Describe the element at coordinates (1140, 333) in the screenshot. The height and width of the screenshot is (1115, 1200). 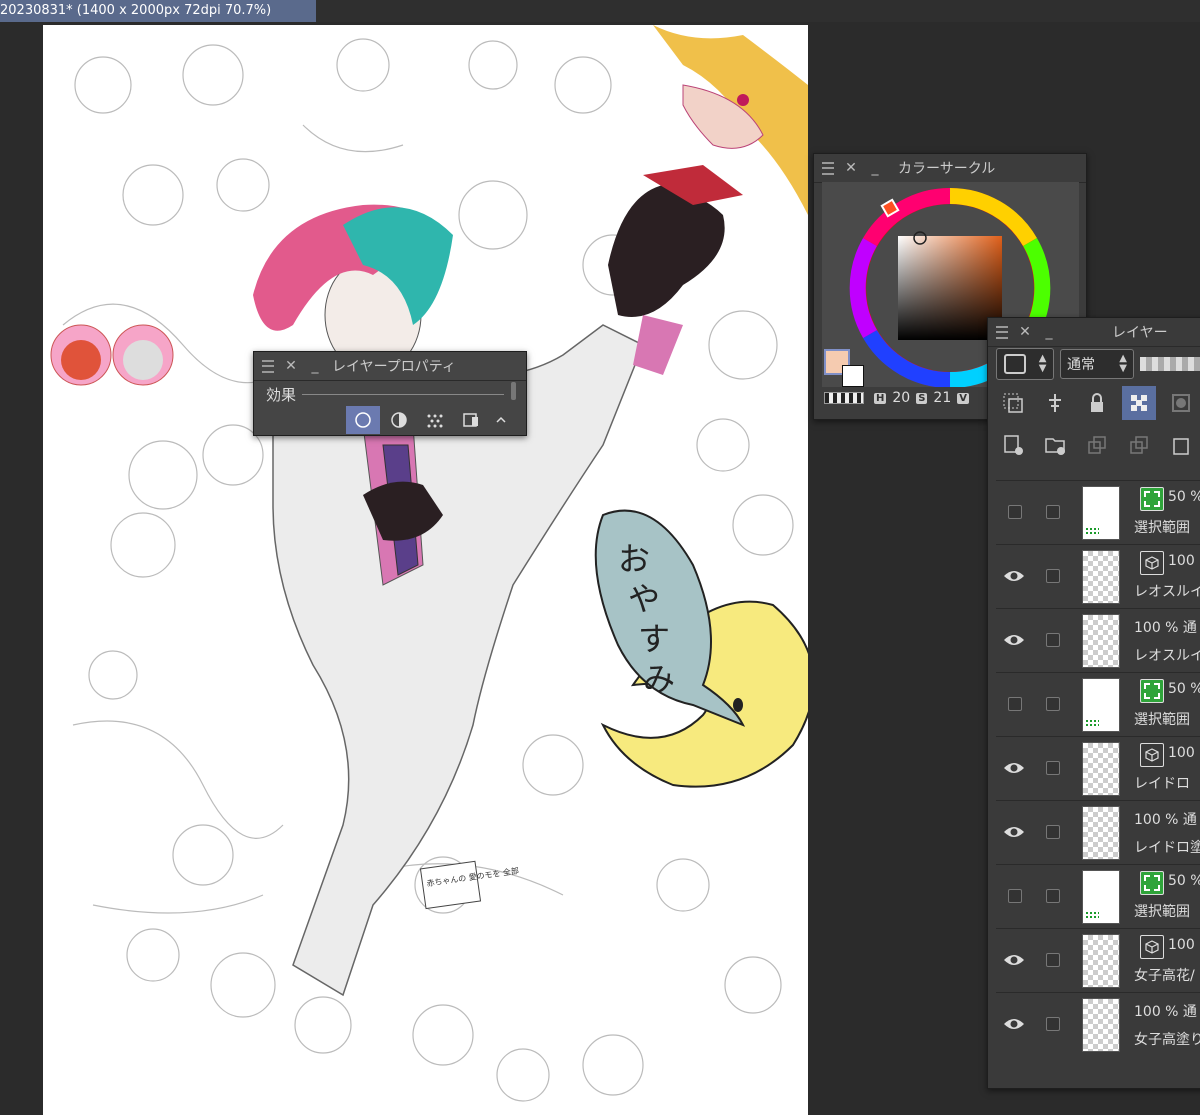
I see `layer-panel-title: レイヤー` at that location.